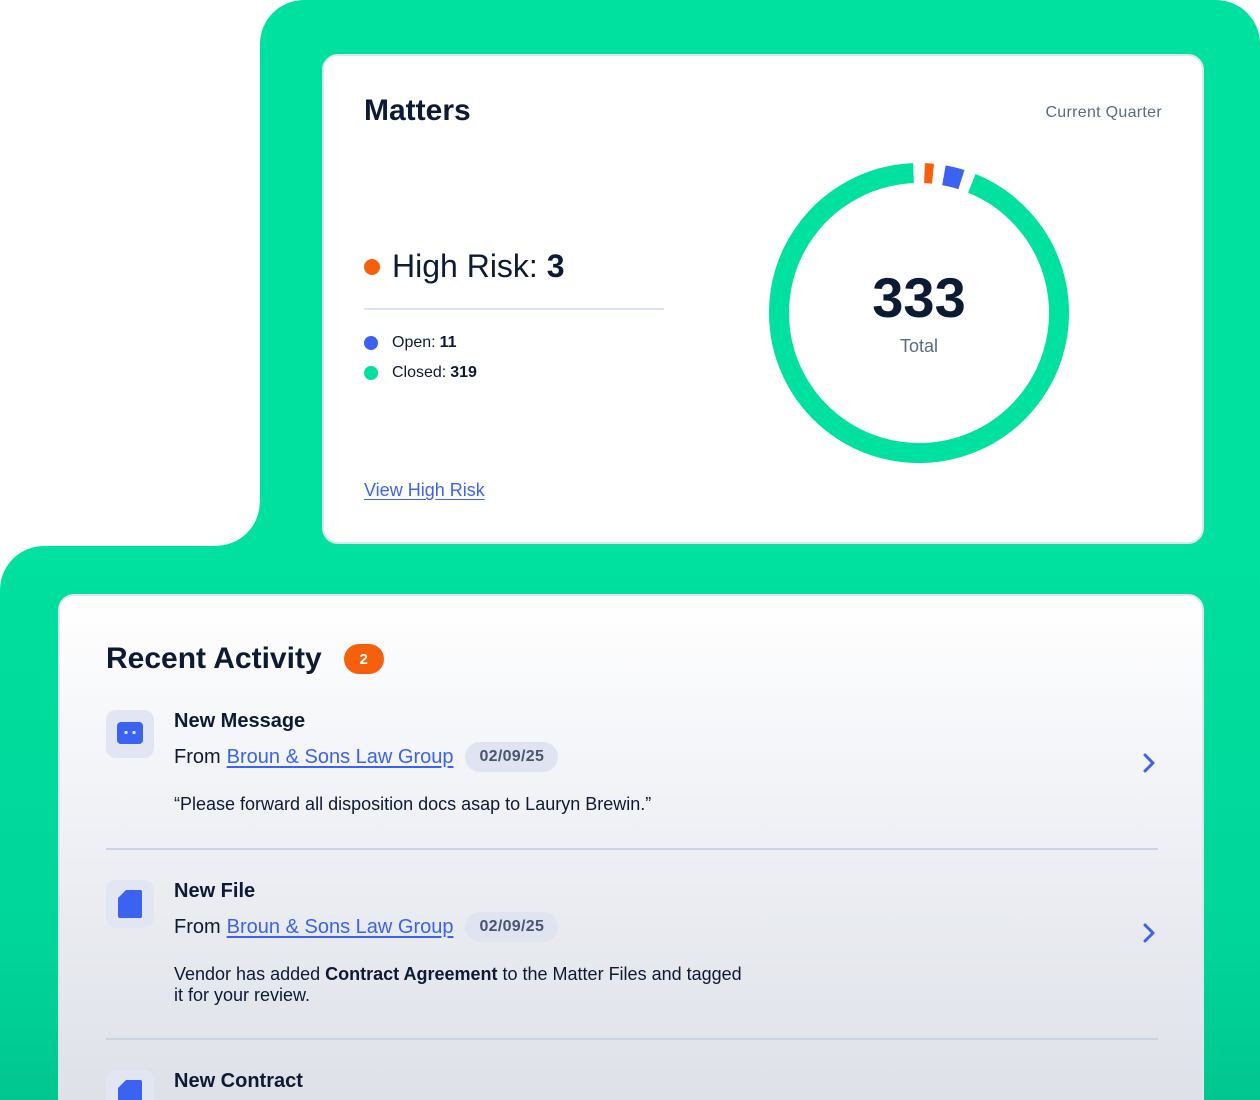  I want to click on chat-bubble-icon, so click(130, 734).